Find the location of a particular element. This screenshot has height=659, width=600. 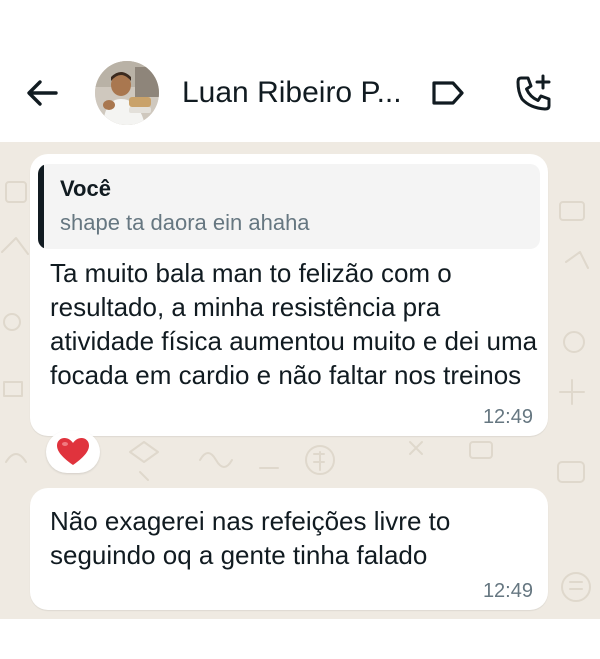

quote-author: Você is located at coordinates (85, 188).